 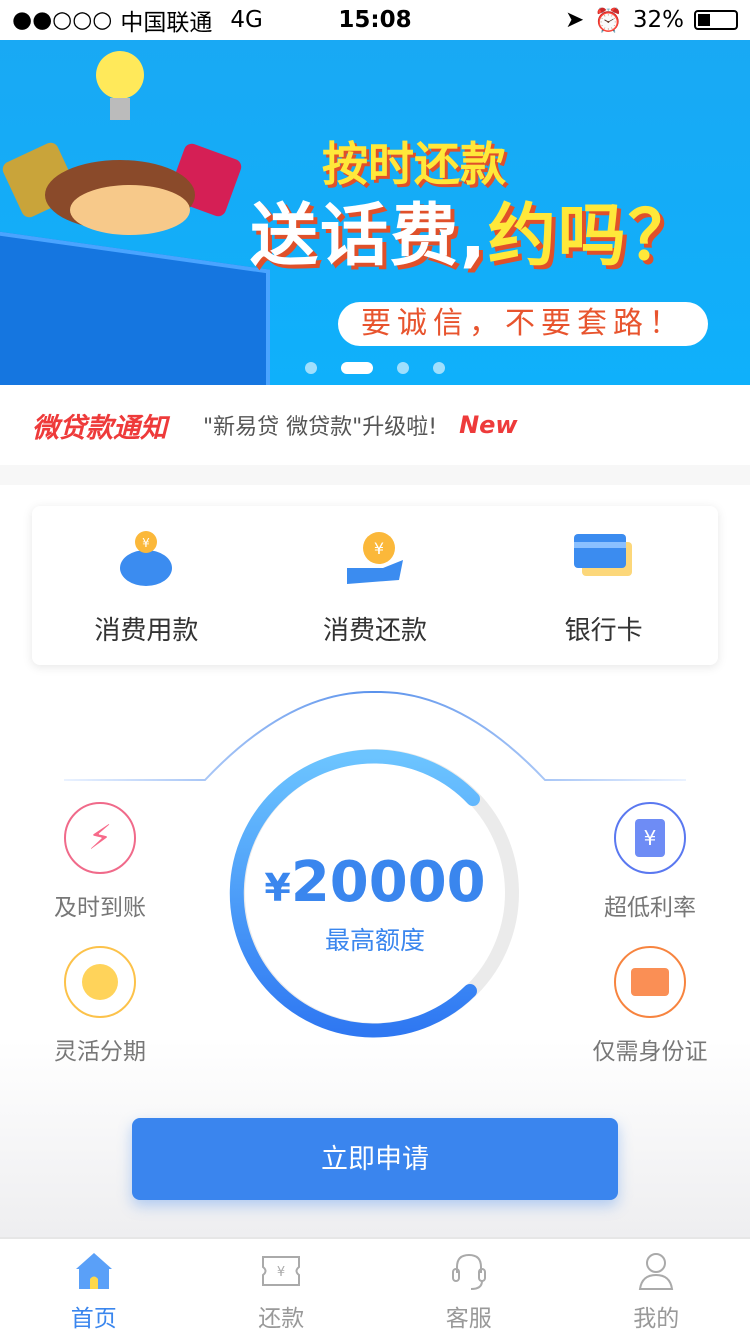 I want to click on tab-label: 首页, so click(x=93, y=1319).